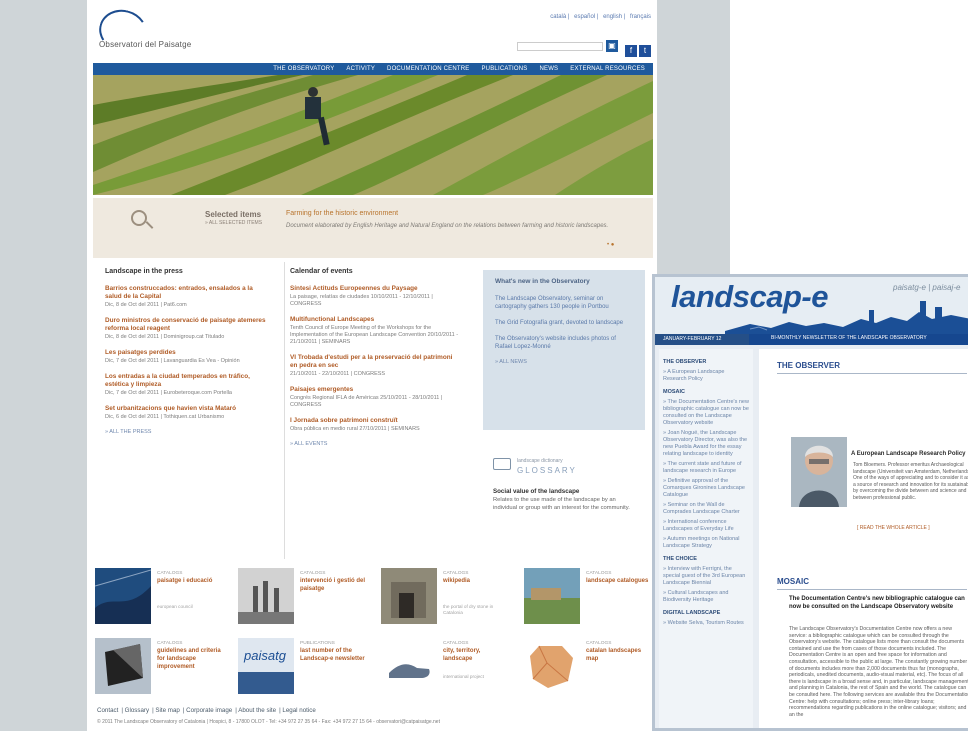 The height and width of the screenshot is (731, 968). Describe the element at coordinates (360, 69) in the screenshot. I see `nav-activity: ACTIVITY` at that location.